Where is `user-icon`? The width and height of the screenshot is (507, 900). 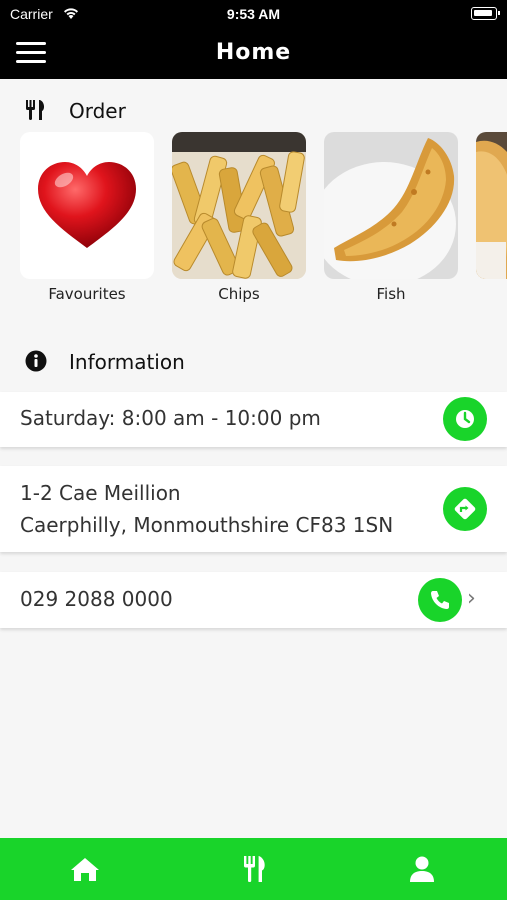
user-icon is located at coordinates (422, 869).